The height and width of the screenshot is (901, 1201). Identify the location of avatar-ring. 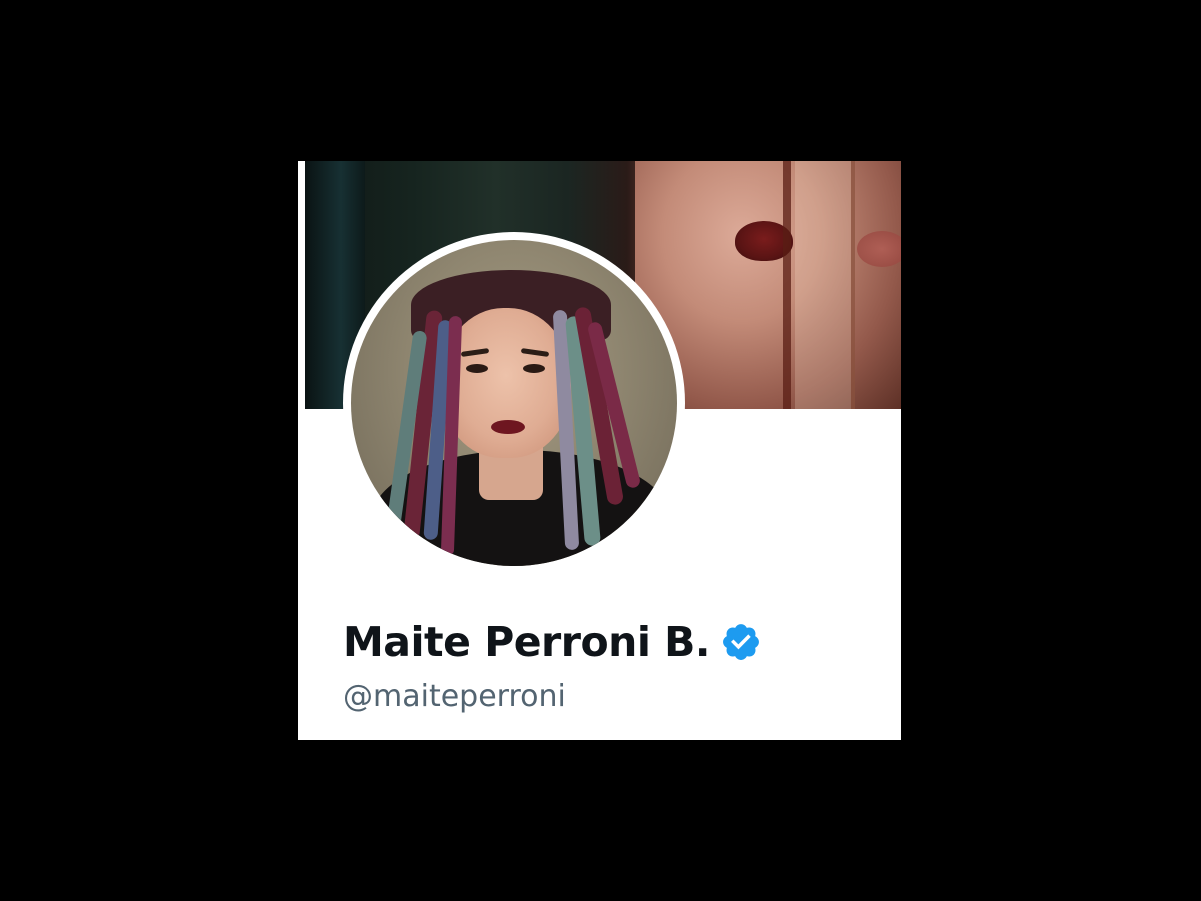
(514, 403).